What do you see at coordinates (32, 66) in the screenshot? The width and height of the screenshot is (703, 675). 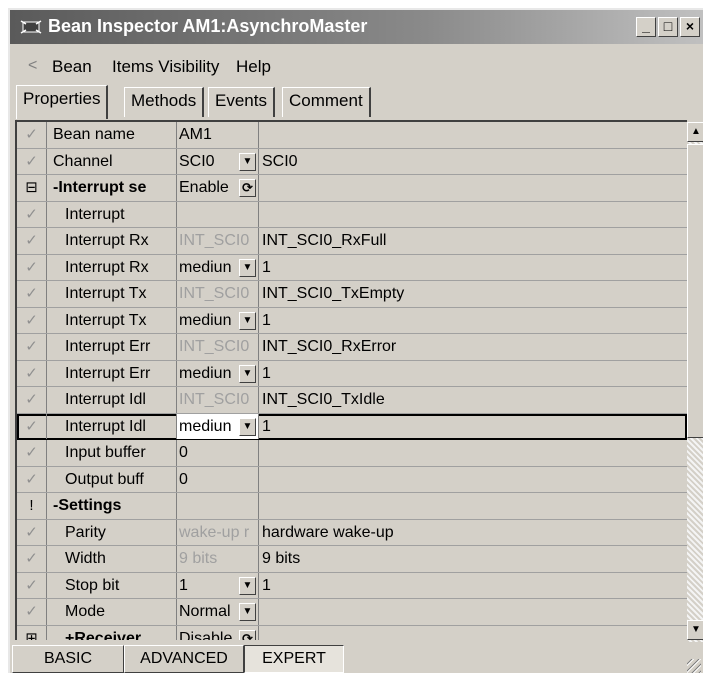 I see `back-arrow-icon: <` at bounding box center [32, 66].